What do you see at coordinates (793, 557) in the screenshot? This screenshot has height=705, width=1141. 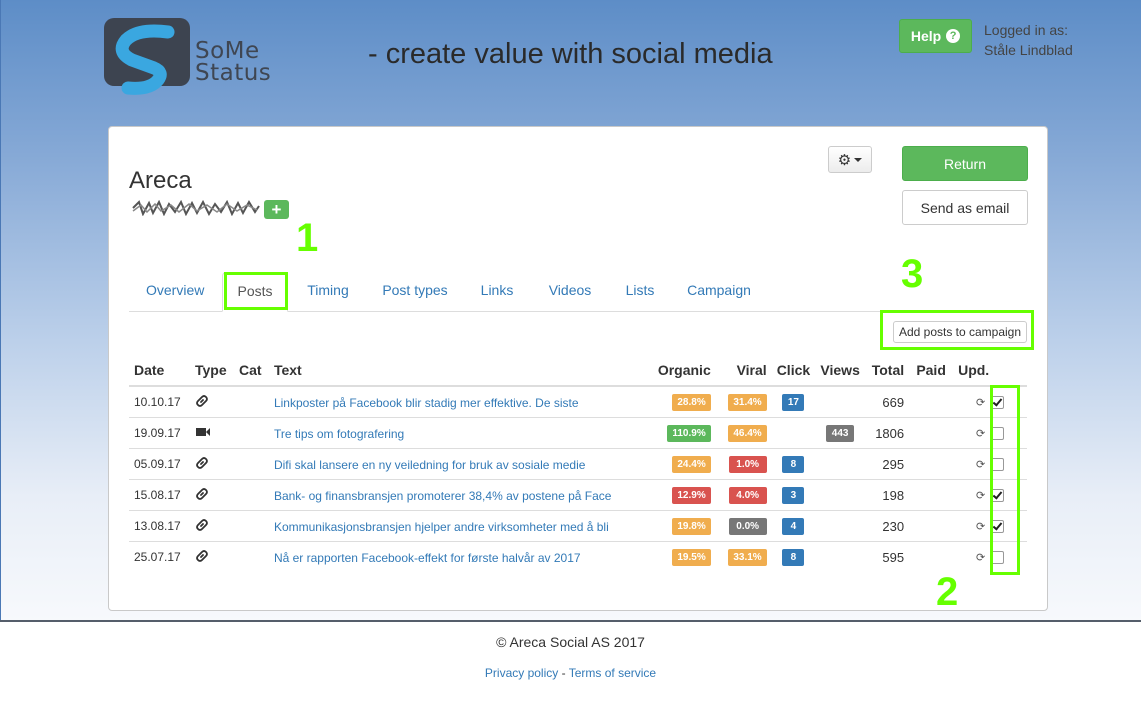 I see `click-badge: 8` at bounding box center [793, 557].